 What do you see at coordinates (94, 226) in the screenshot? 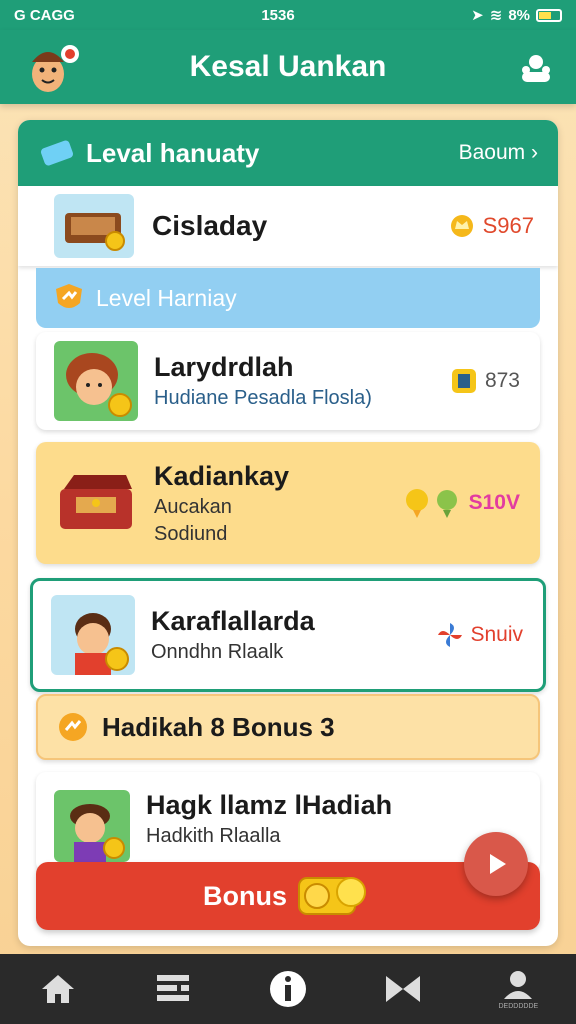
I see `chest-thumbnail` at bounding box center [94, 226].